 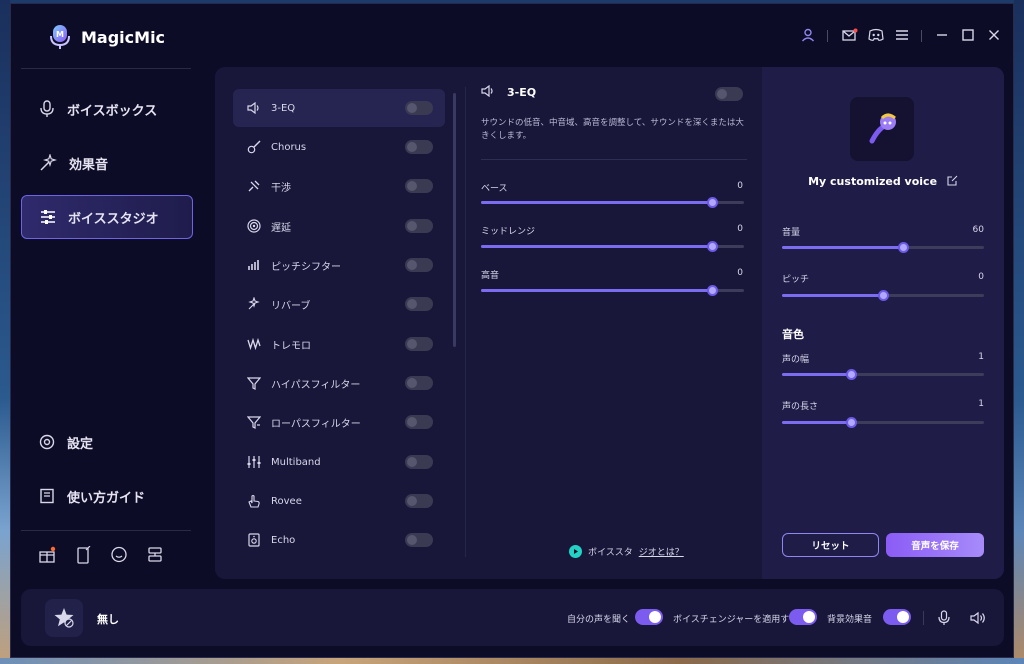 I want to click on minimize-icon, so click(x=942, y=35).